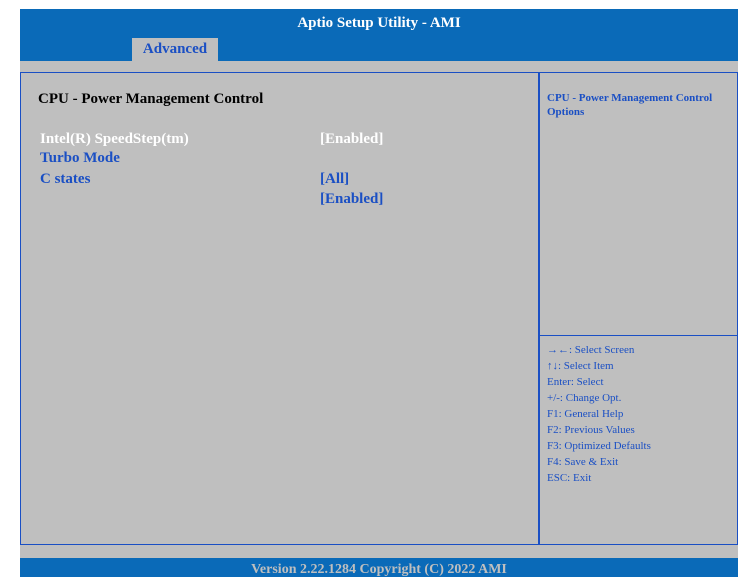 This screenshot has height=577, width=738. I want to click on turbo-mode-option: Turbo Mode, so click(80, 158).